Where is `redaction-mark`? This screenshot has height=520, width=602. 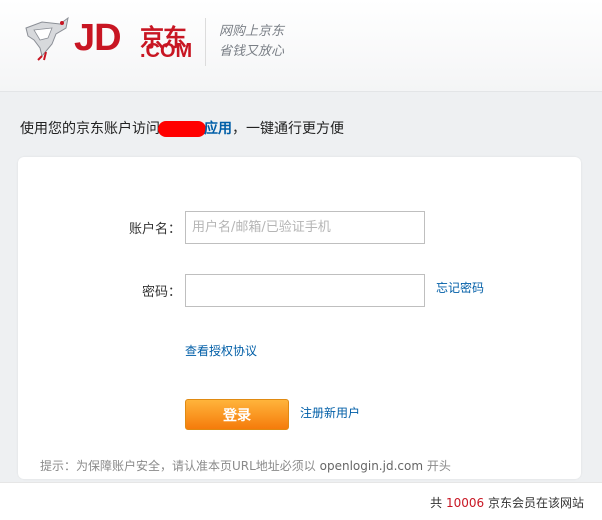
redaction-mark is located at coordinates (182, 129).